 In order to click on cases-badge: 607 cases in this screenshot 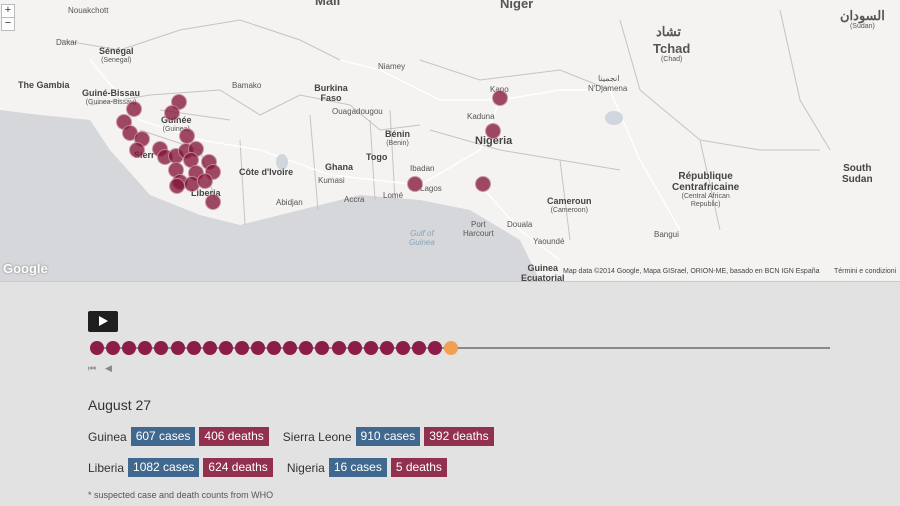, I will do `click(163, 436)`.